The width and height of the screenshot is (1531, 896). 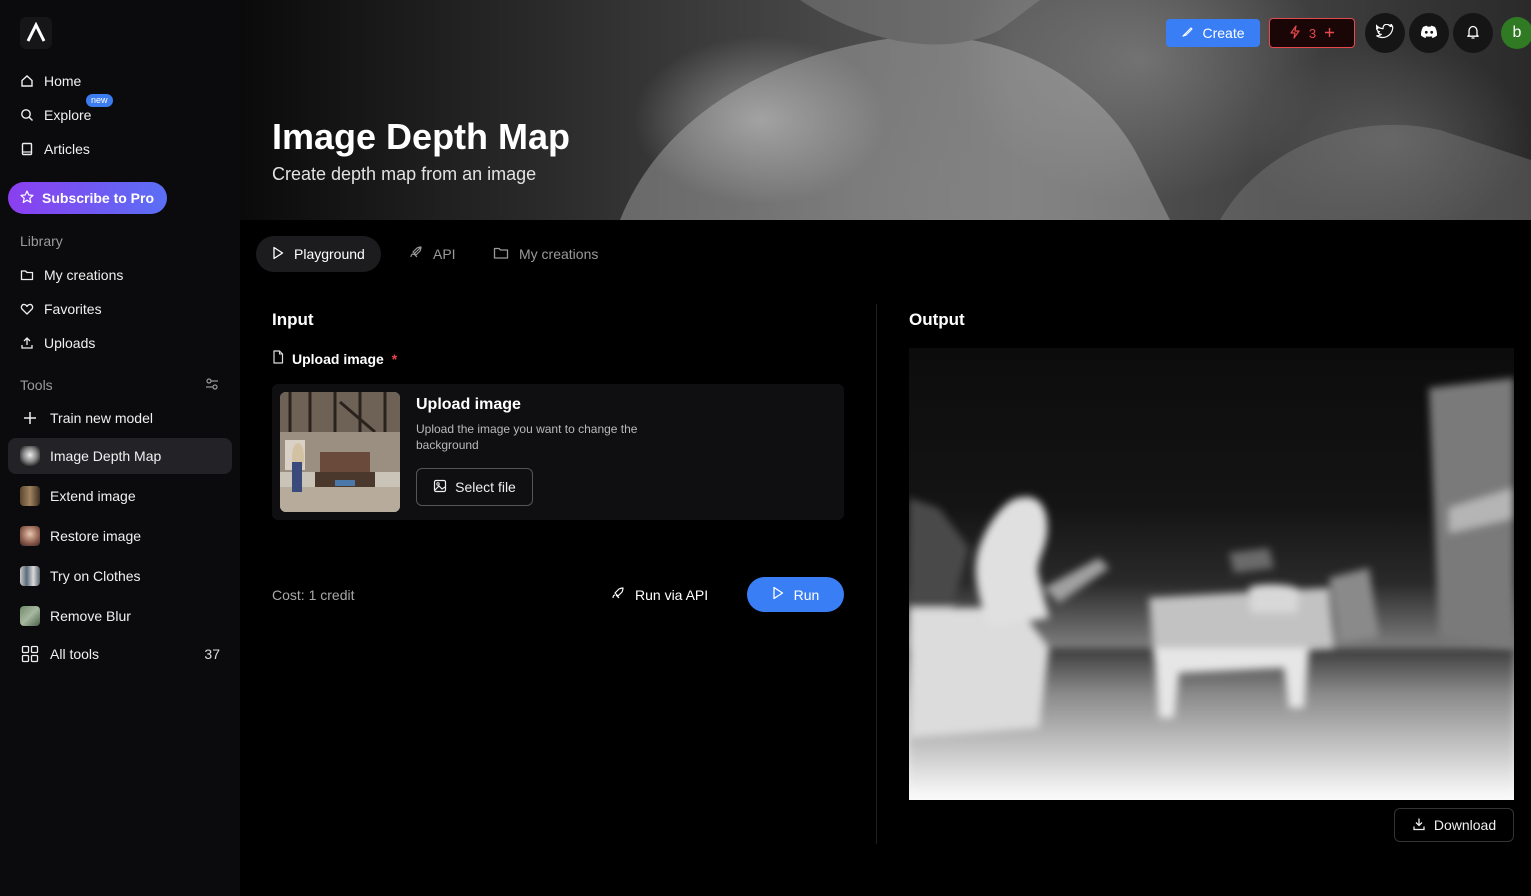 What do you see at coordinates (93, 496) in the screenshot?
I see `tool-extend-label: Extend image` at bounding box center [93, 496].